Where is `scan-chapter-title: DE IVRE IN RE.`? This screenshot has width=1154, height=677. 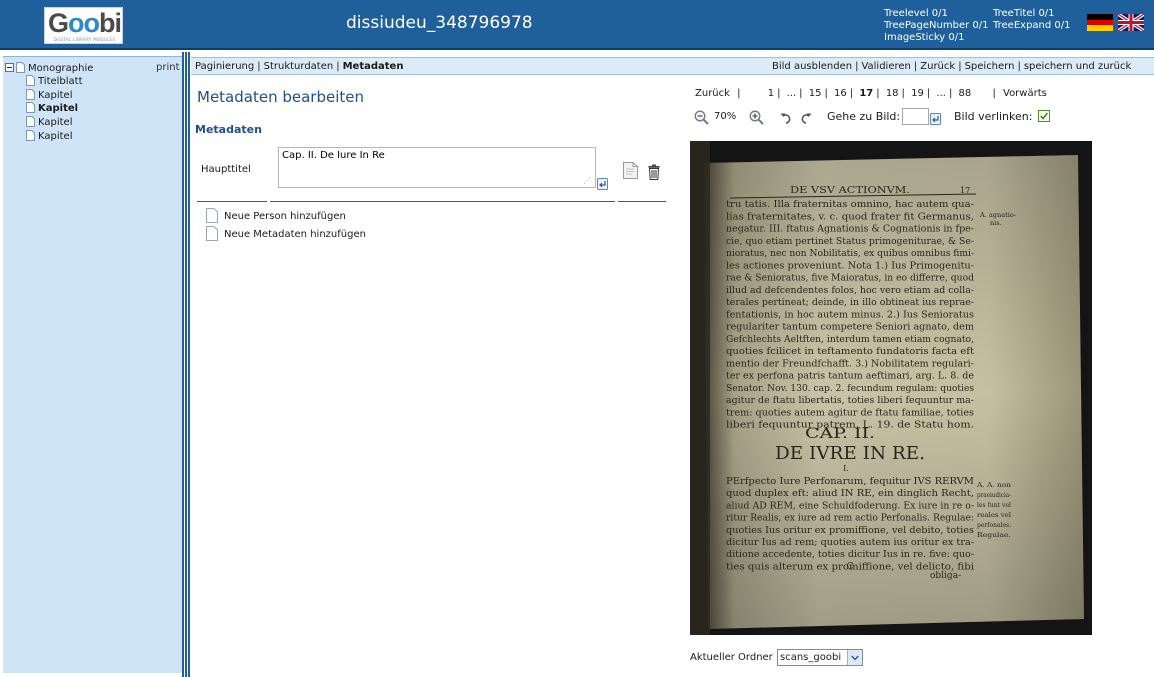
scan-chapter-title: DE IVRE IN RE. is located at coordinates (850, 453).